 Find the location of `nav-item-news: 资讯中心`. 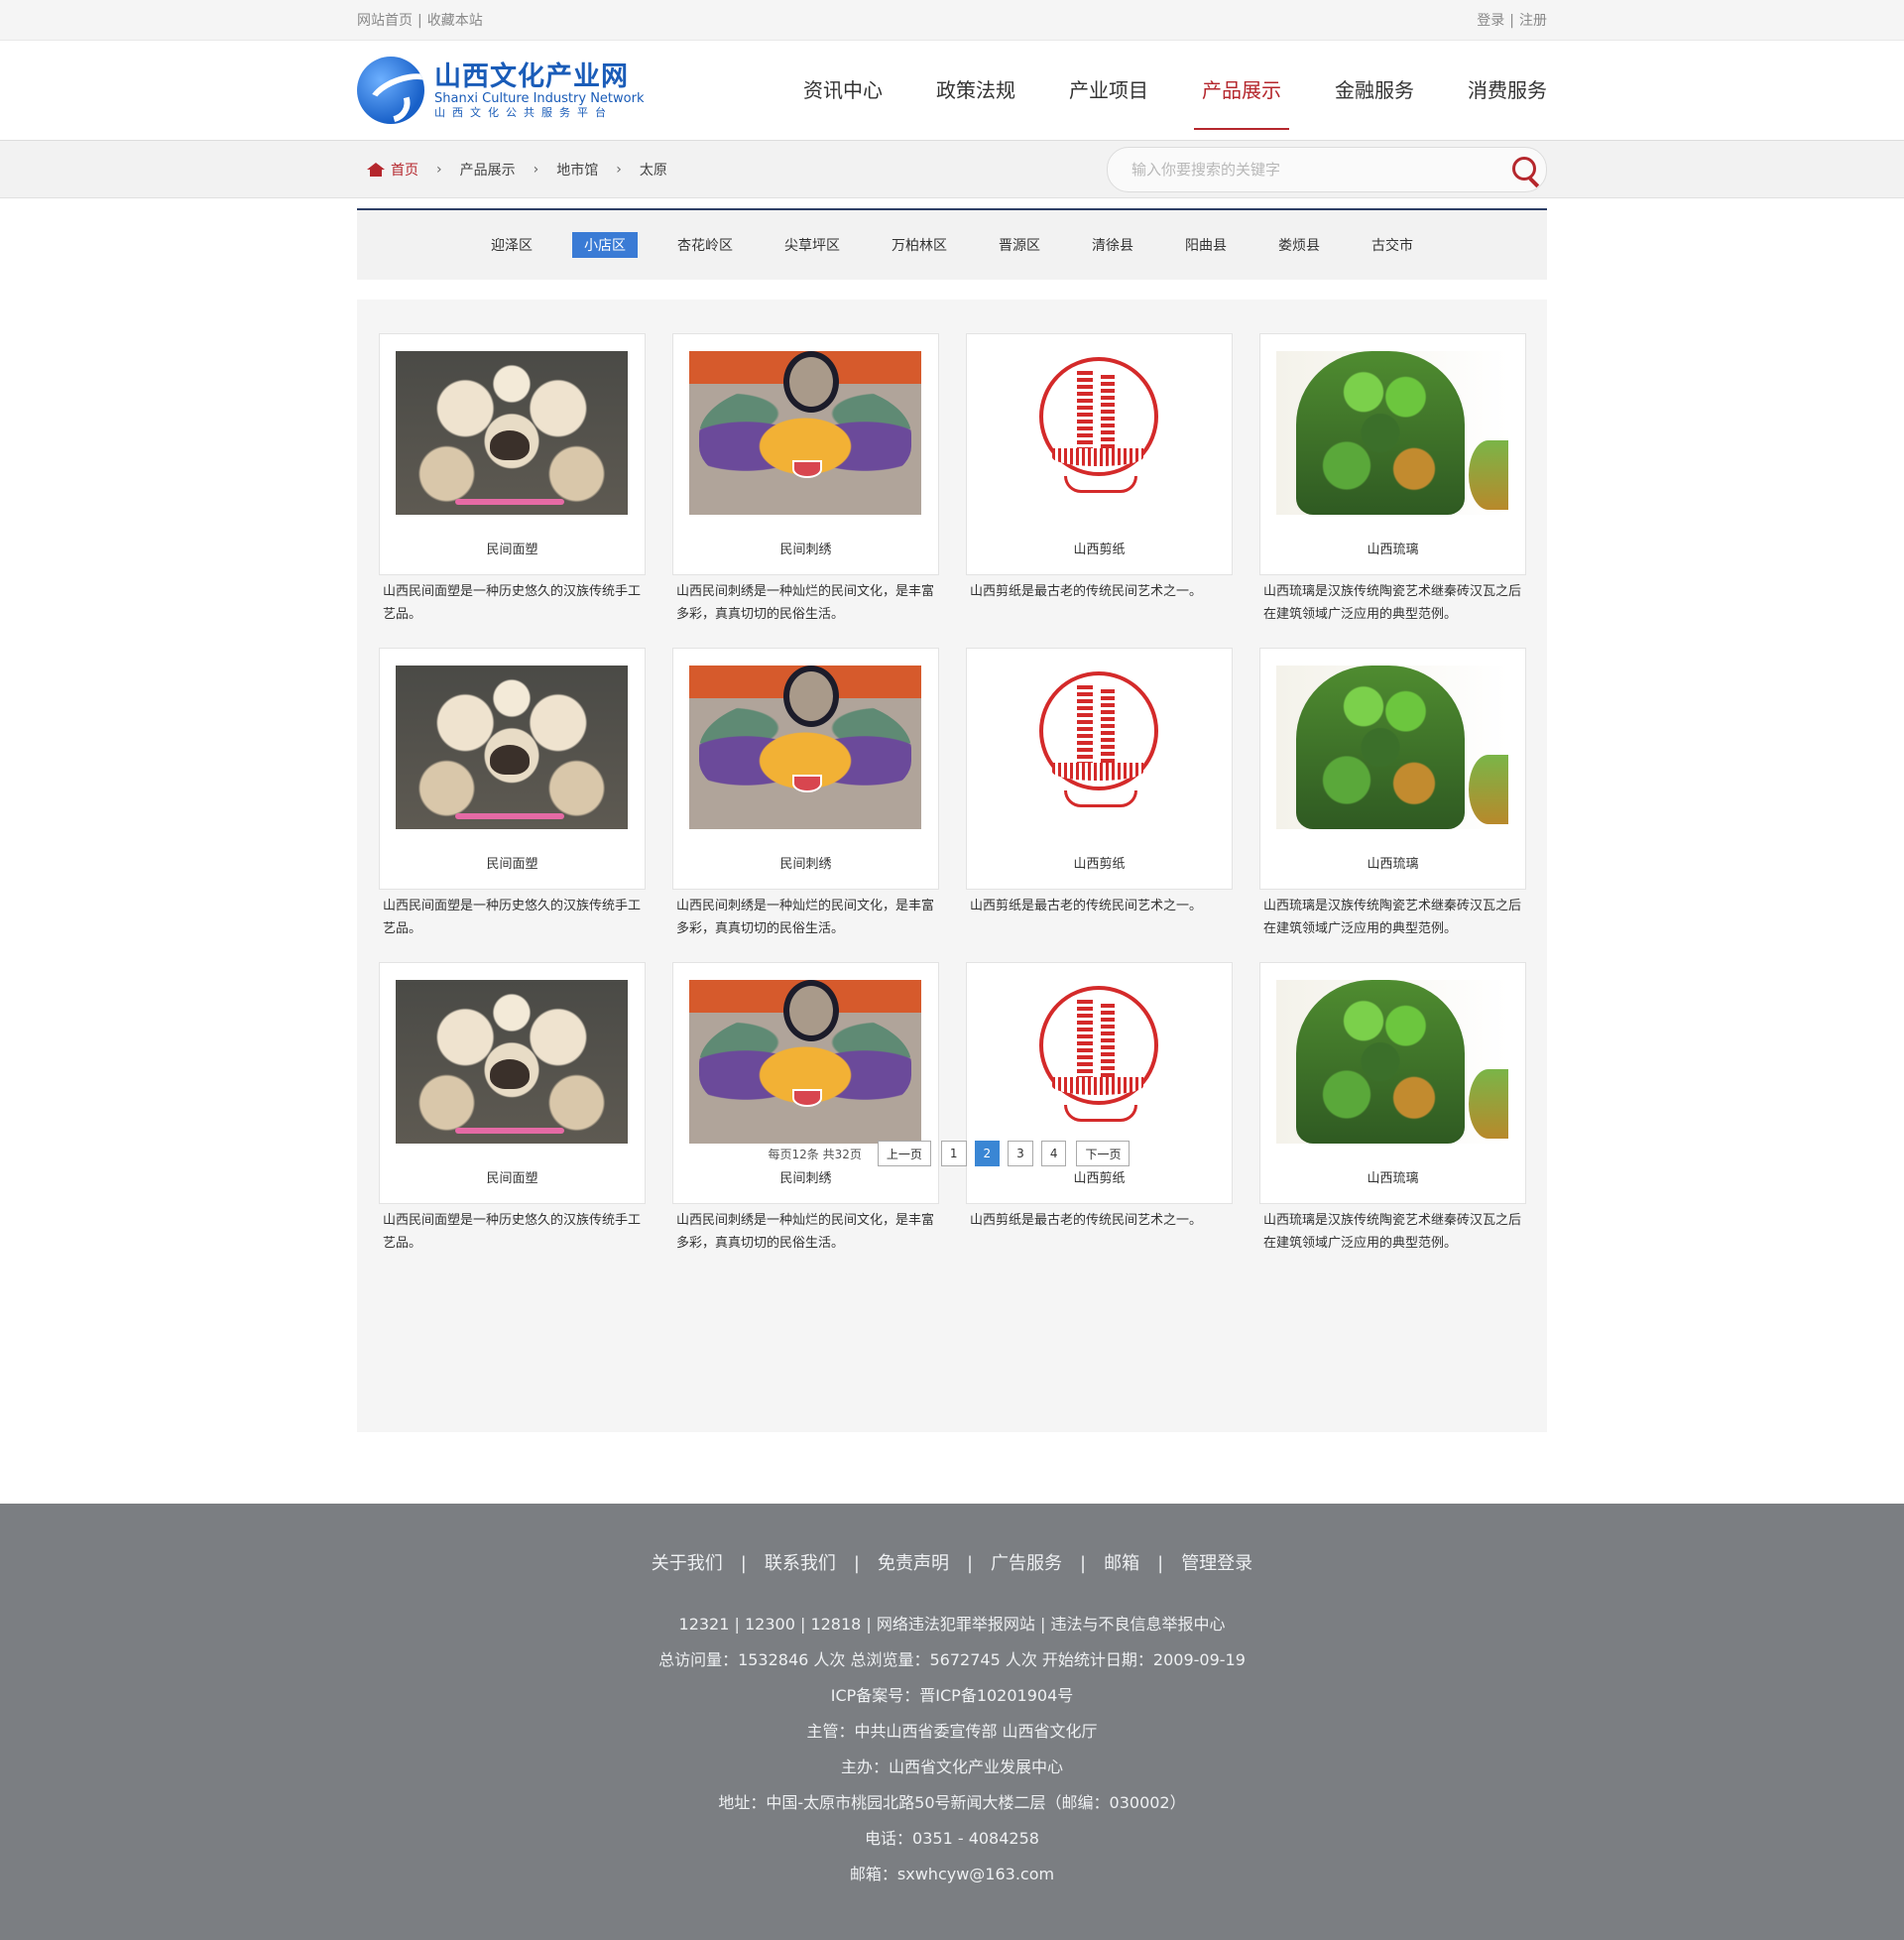

nav-item-news: 资讯中心 is located at coordinates (843, 90).